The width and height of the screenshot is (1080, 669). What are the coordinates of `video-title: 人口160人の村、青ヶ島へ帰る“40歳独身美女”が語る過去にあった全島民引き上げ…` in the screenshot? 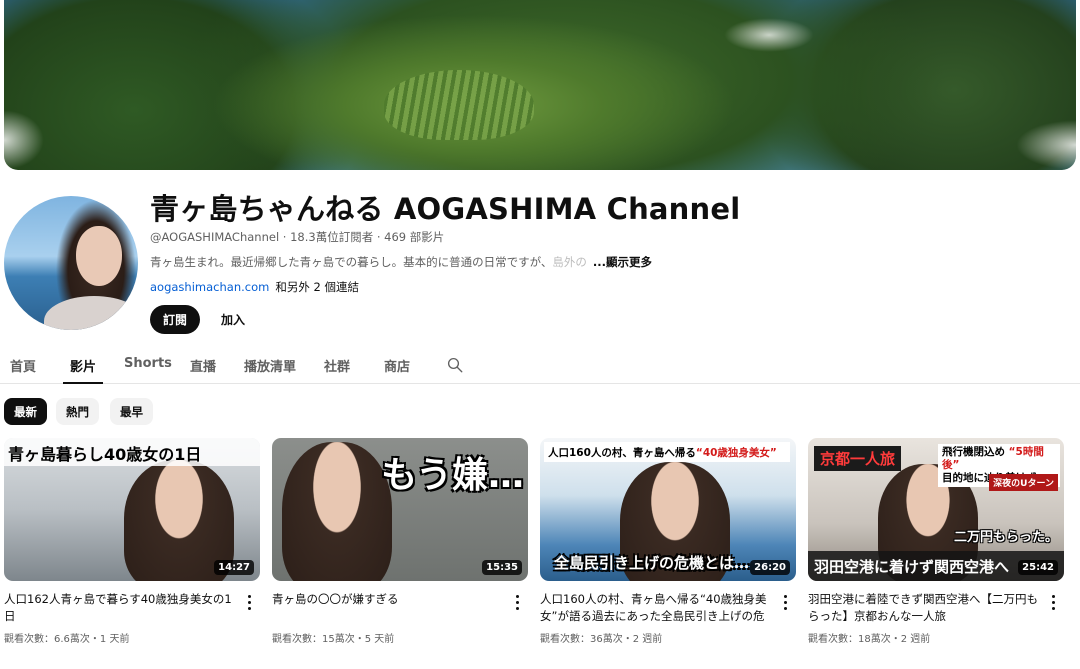 It's located at (656, 608).